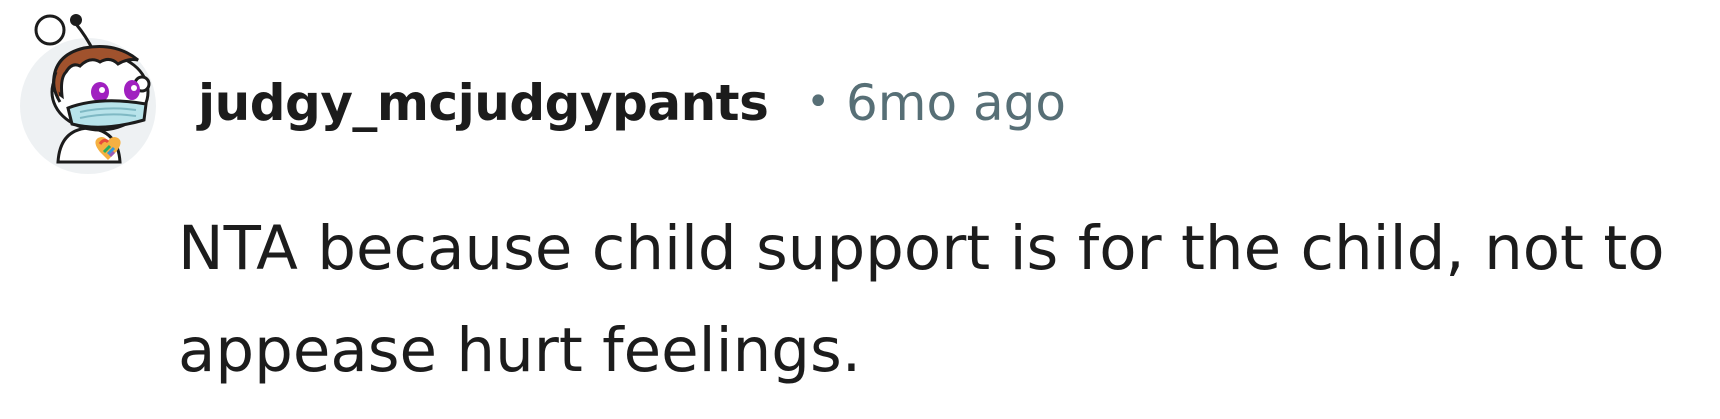 This screenshot has height=419, width=1720. I want to click on comment-timestamp: 6mo ago, so click(956, 103).